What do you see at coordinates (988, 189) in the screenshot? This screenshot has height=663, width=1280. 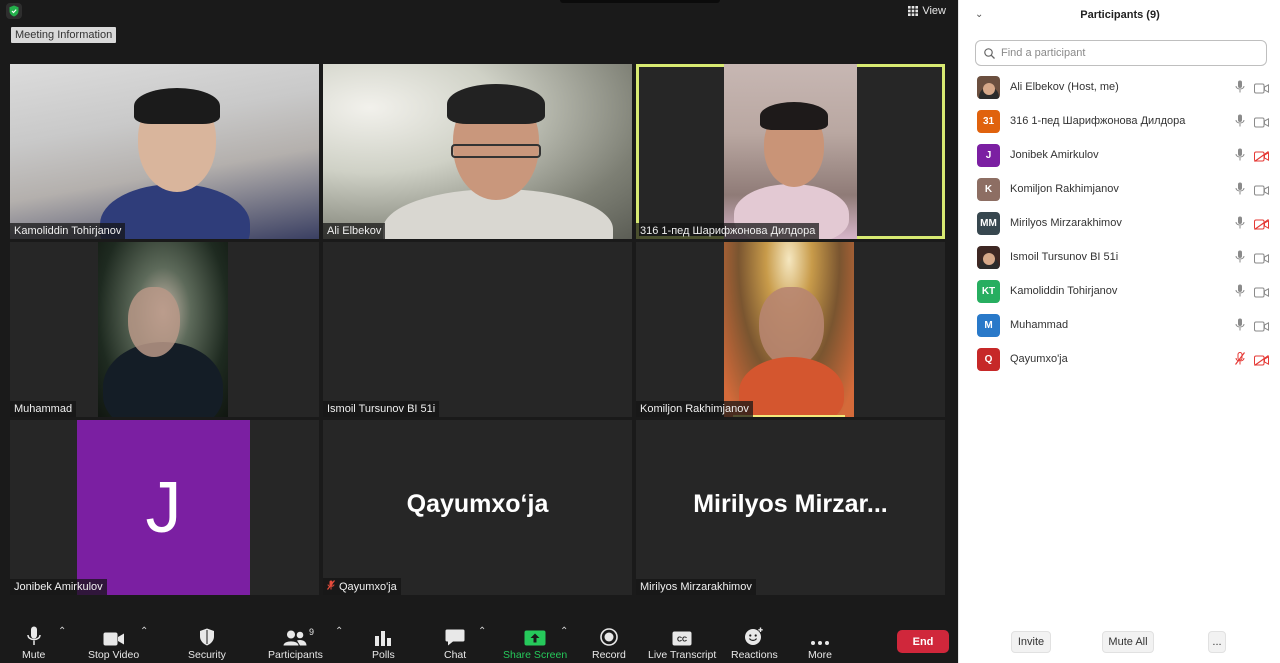 I see `participant-avatar: K` at bounding box center [988, 189].